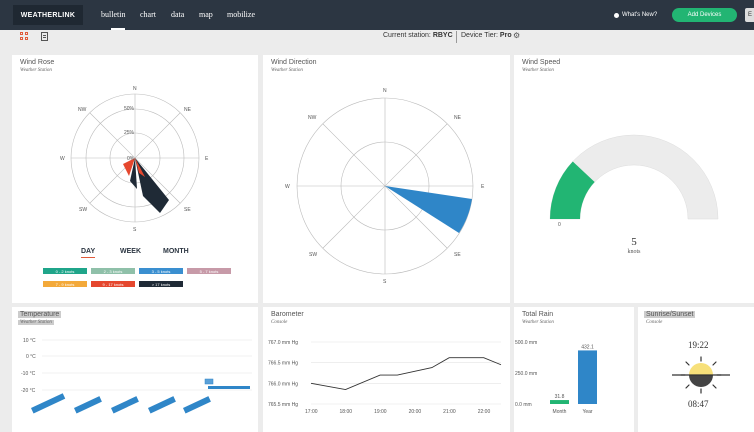 The width and height of the screenshot is (754, 432). I want to click on y-tick-label: 0 °C, so click(31, 357).